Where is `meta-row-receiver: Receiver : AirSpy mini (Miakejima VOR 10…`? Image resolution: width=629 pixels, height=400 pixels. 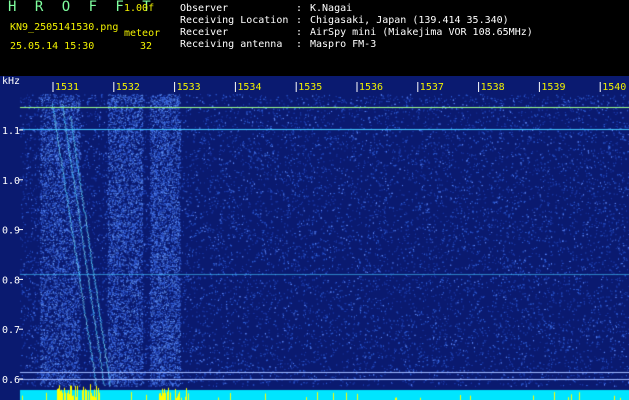
meta-row-receiver: Receiver : AirSpy mini (Miakejima VOR 10… is located at coordinates (356, 33).